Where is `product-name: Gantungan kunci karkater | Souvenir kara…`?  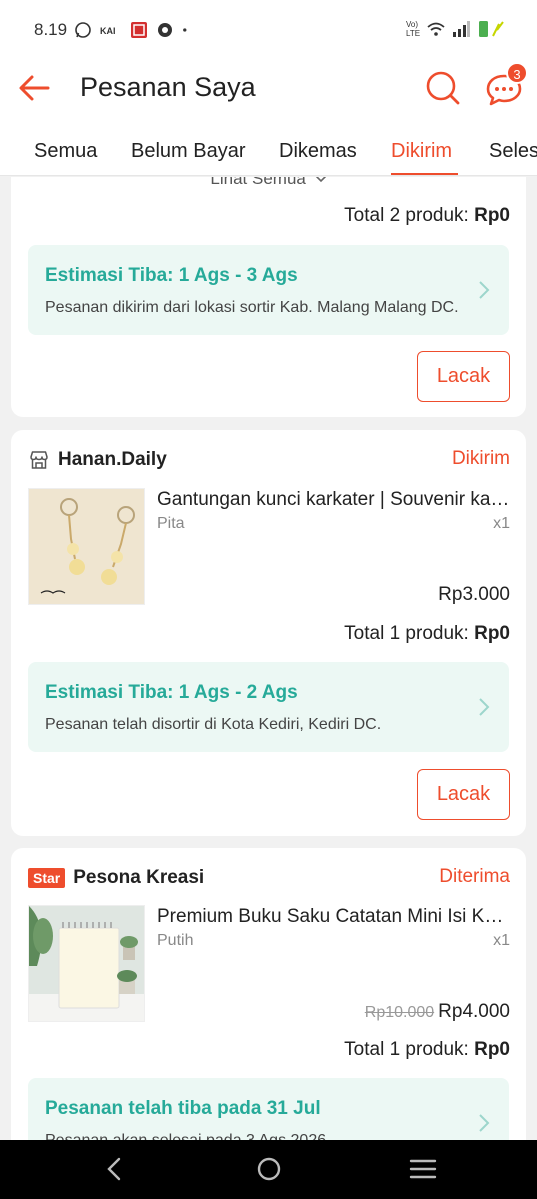 product-name: Gantungan kunci karkater | Souvenir kara… is located at coordinates (335, 500).